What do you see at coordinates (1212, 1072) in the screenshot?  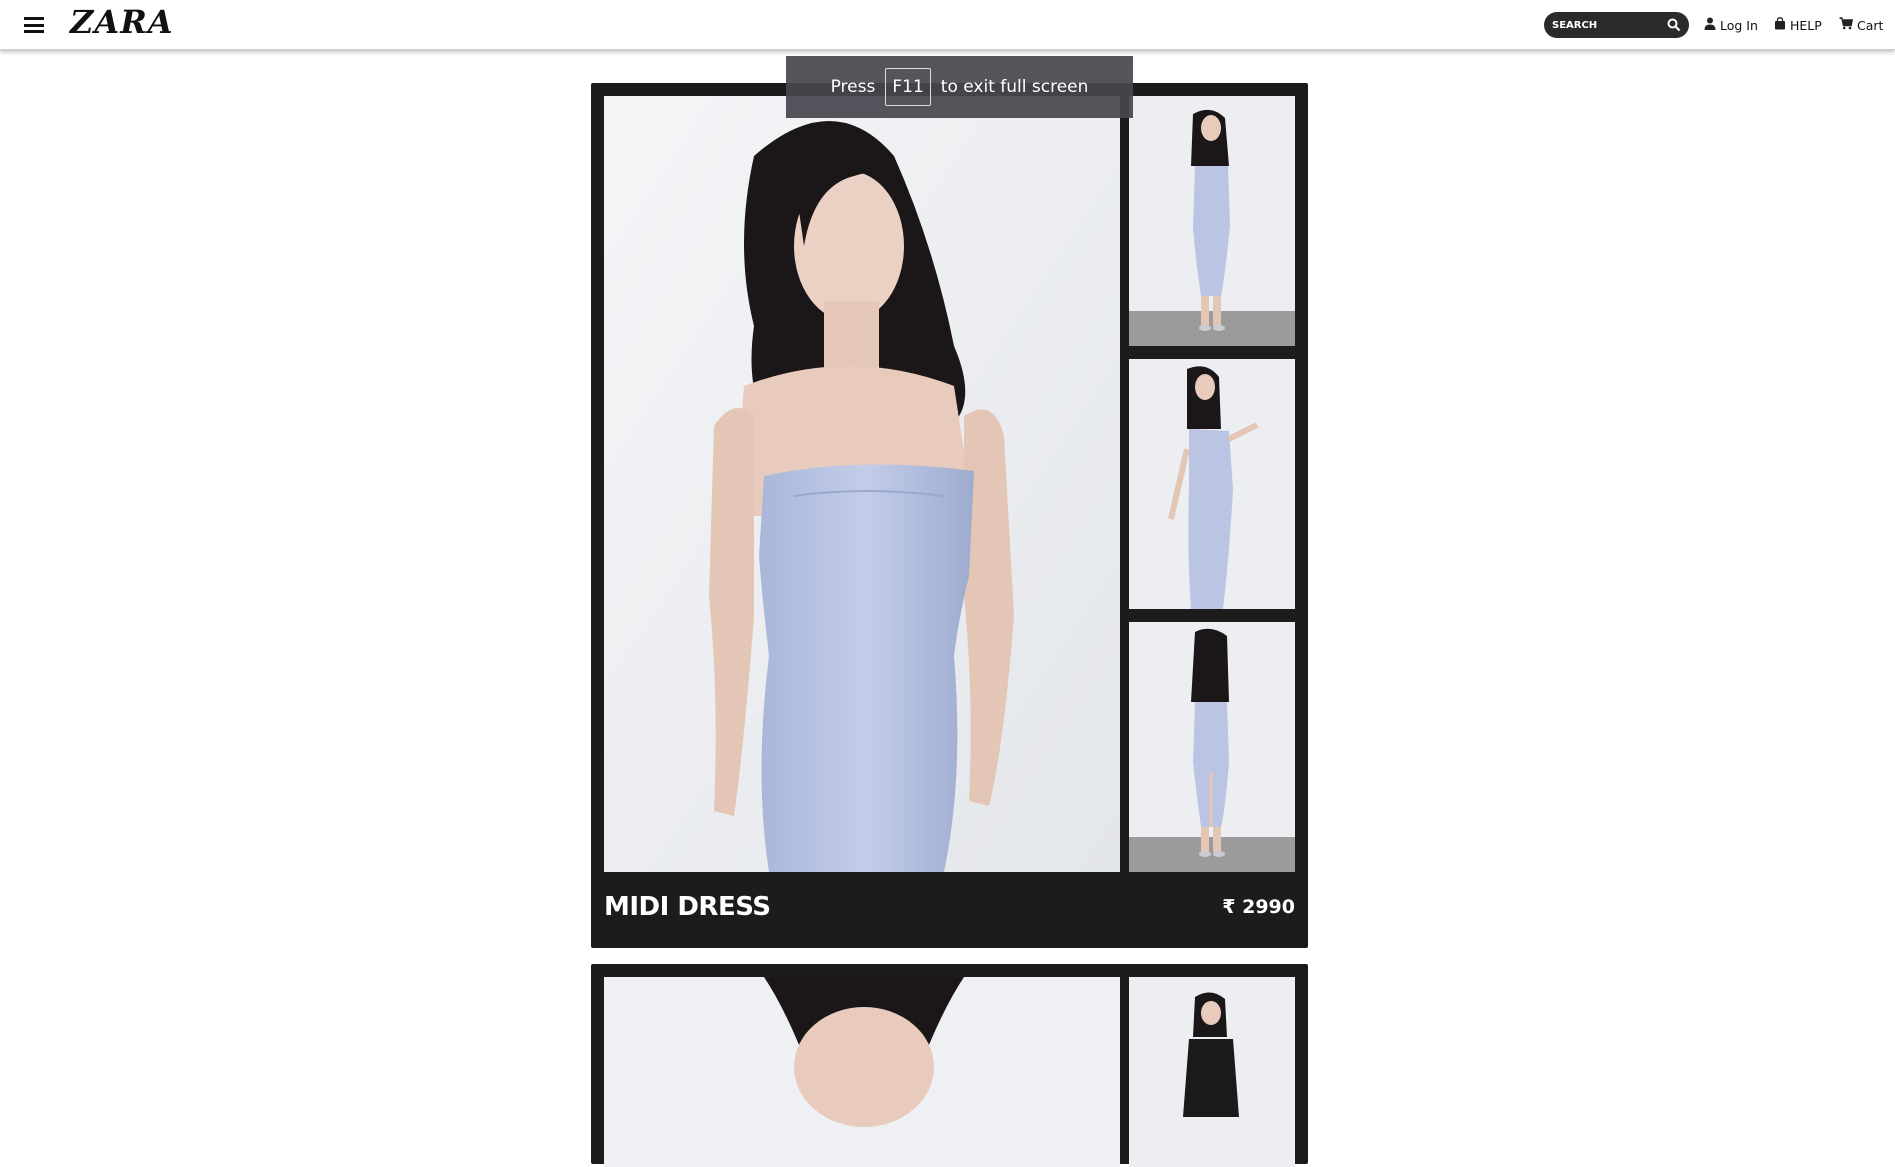 I see `product-thumbnail` at bounding box center [1212, 1072].